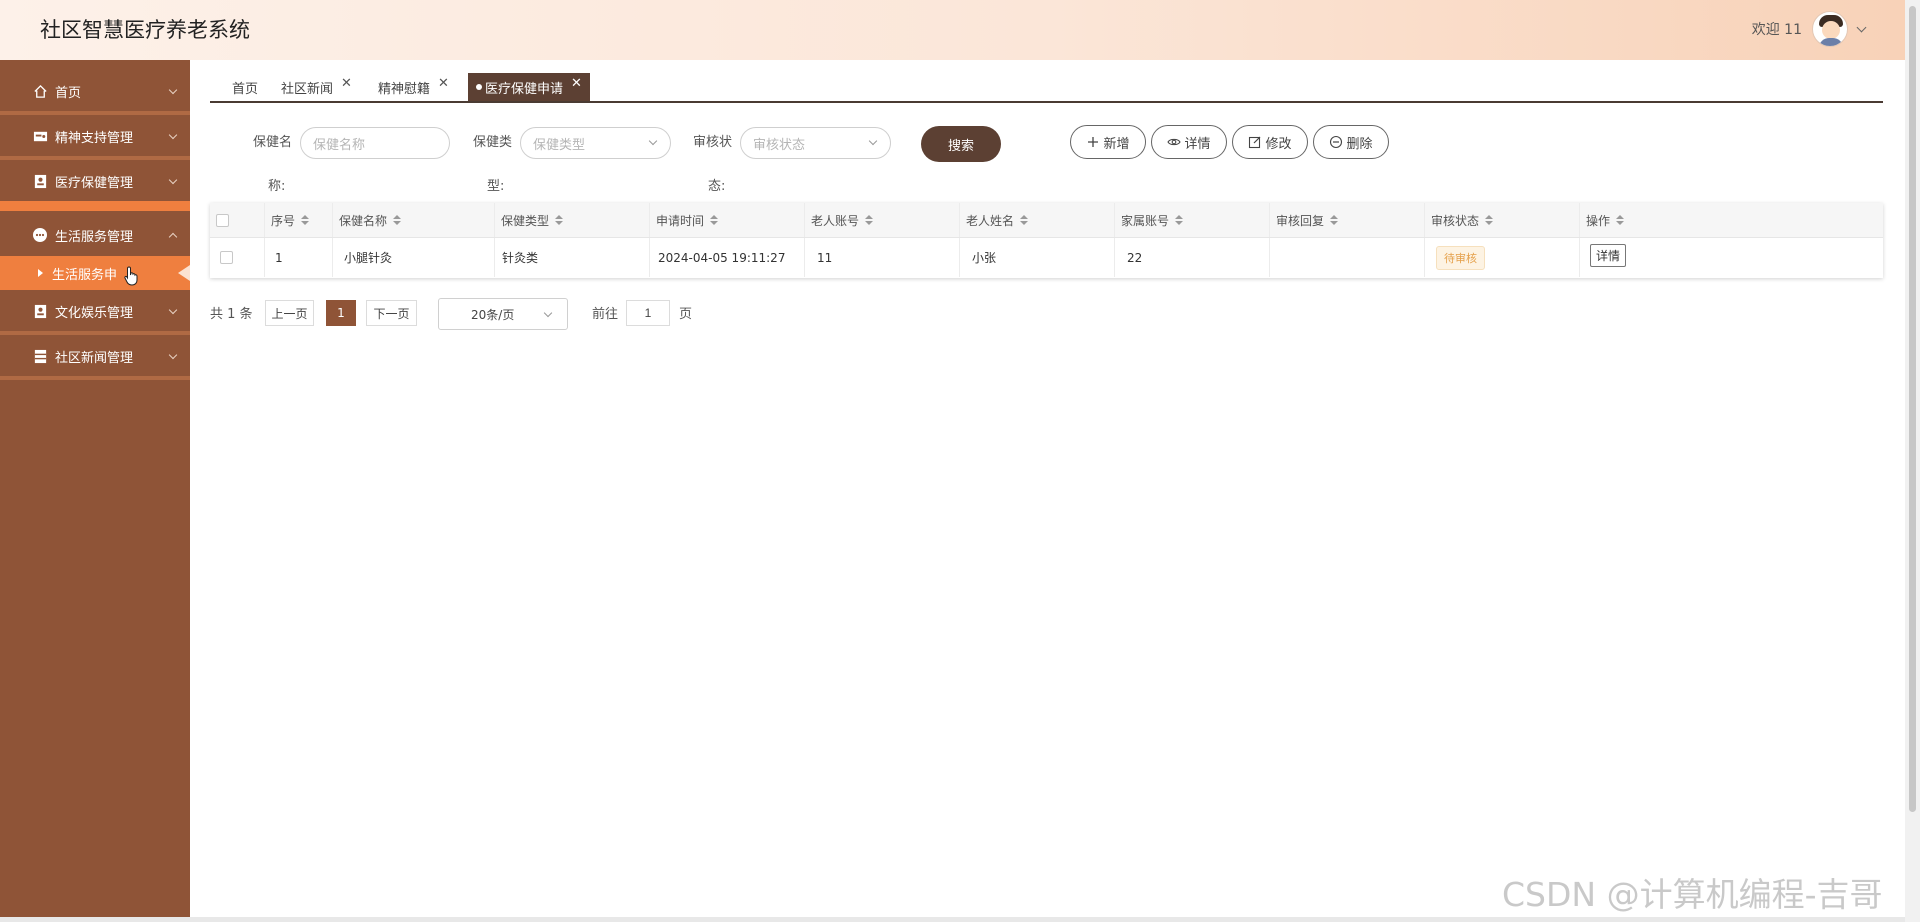  I want to click on type-label: 保健类, so click(493, 142).